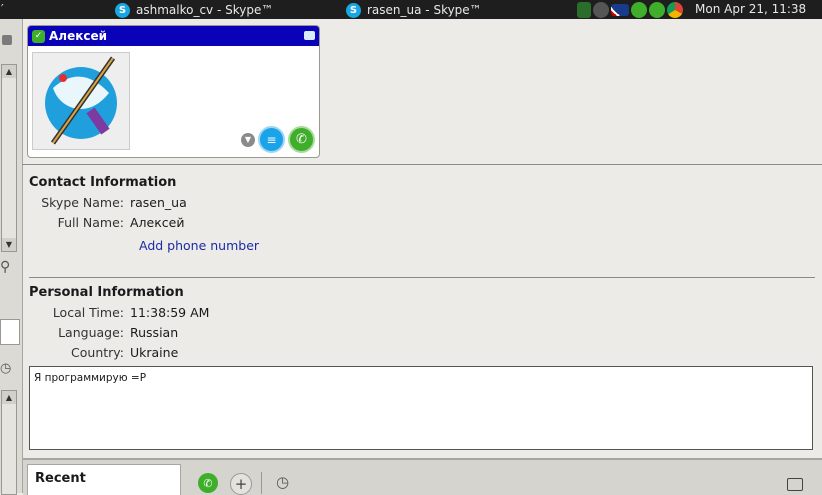  Describe the element at coordinates (103, 182) in the screenshot. I see `contact-info-title: Contact Information` at that location.